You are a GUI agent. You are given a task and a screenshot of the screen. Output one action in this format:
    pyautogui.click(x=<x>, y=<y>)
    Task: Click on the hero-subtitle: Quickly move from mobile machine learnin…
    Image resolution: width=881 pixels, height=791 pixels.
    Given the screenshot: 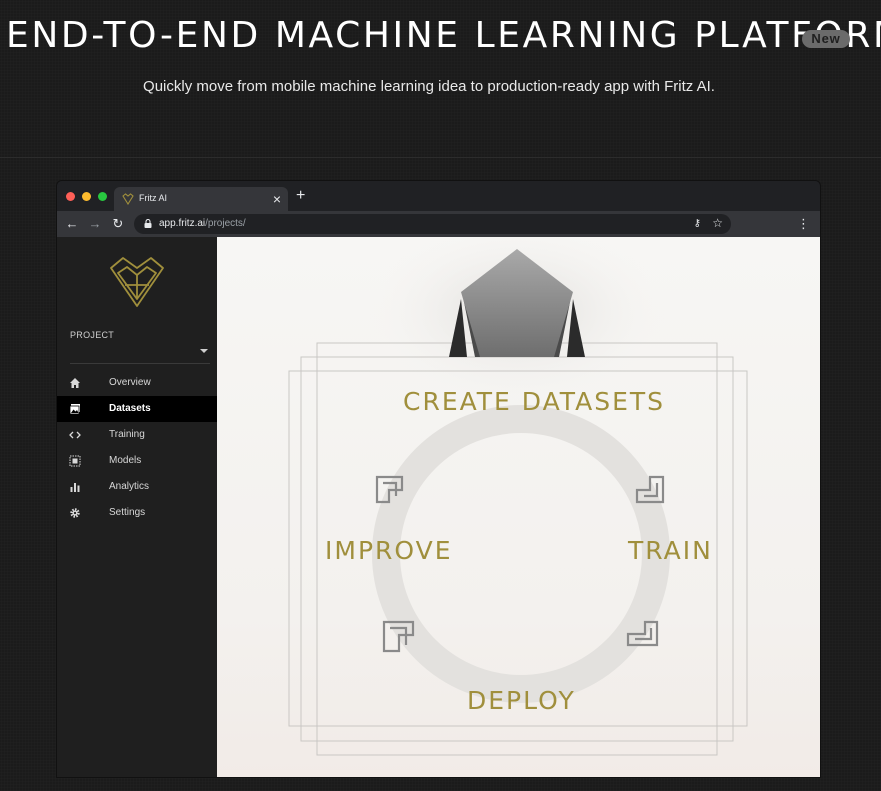 What is the action you would take?
    pyautogui.click(x=429, y=86)
    